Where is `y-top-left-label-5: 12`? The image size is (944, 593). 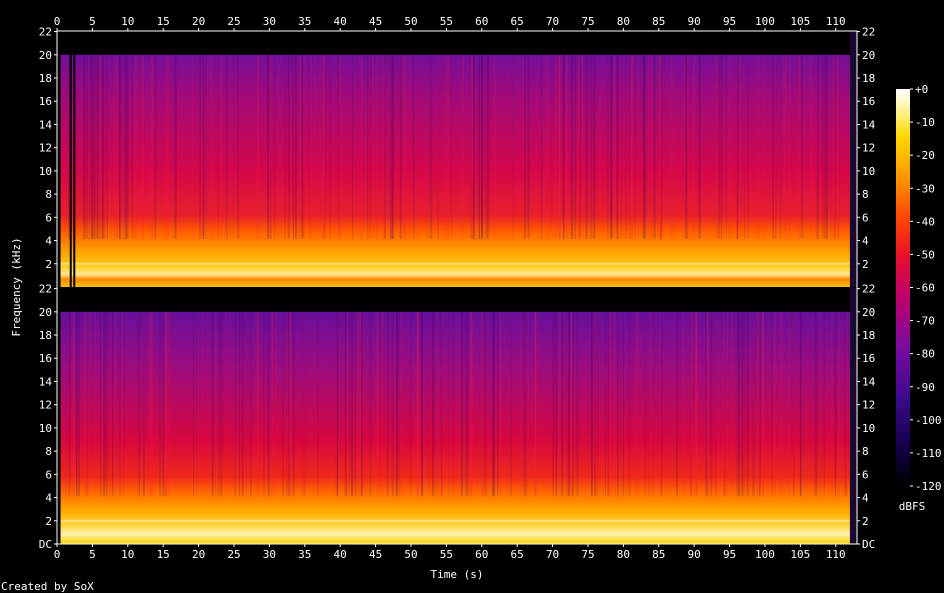 y-top-left-label-5: 12 is located at coordinates (45, 148).